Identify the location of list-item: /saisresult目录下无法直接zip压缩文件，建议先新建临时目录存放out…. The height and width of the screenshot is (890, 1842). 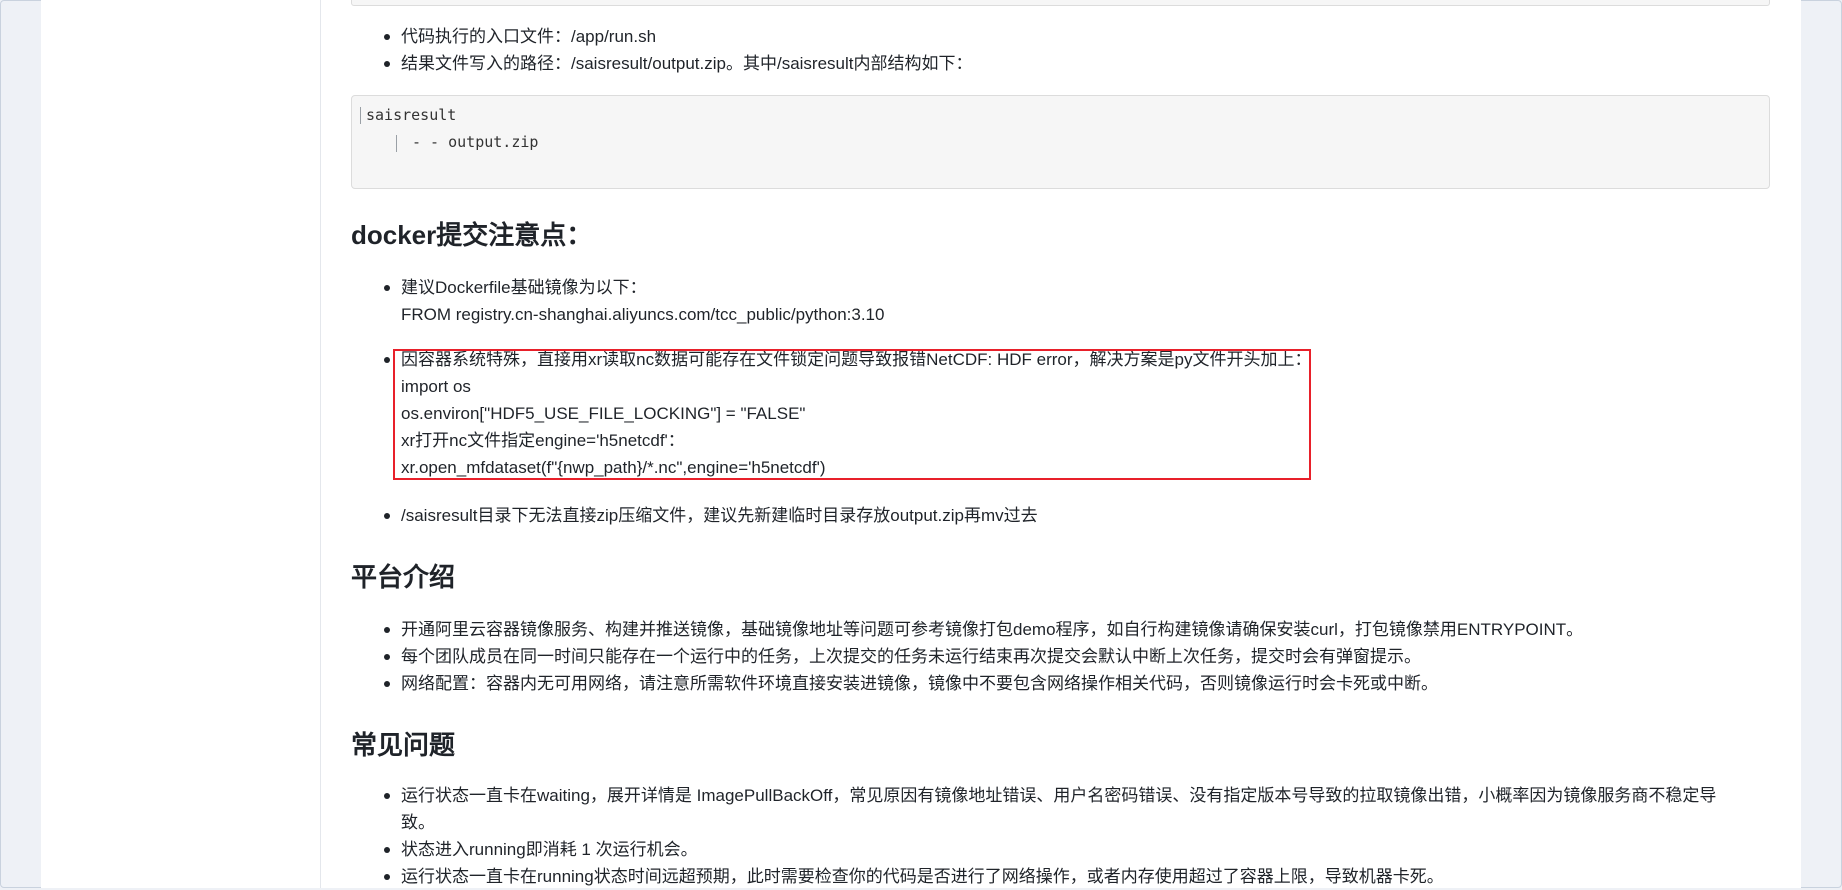
(711, 515).